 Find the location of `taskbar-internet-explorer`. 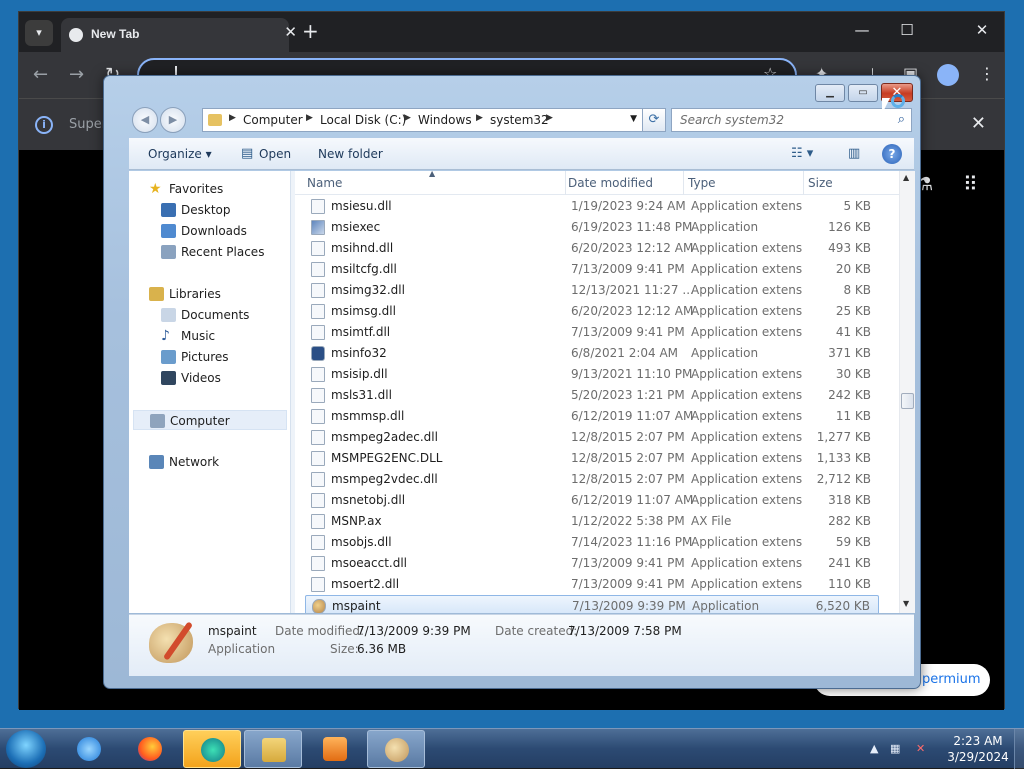

taskbar-internet-explorer is located at coordinates (89, 749).